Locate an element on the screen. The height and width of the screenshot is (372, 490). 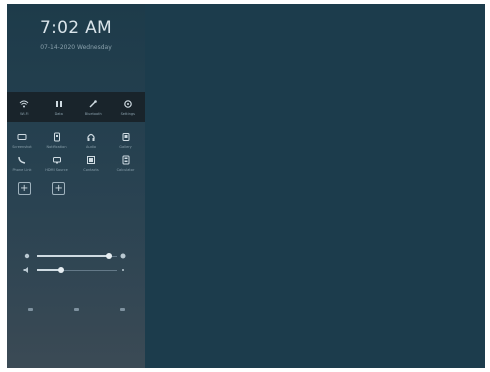
clock-time: 7:02 AM is located at coordinates (76, 28).